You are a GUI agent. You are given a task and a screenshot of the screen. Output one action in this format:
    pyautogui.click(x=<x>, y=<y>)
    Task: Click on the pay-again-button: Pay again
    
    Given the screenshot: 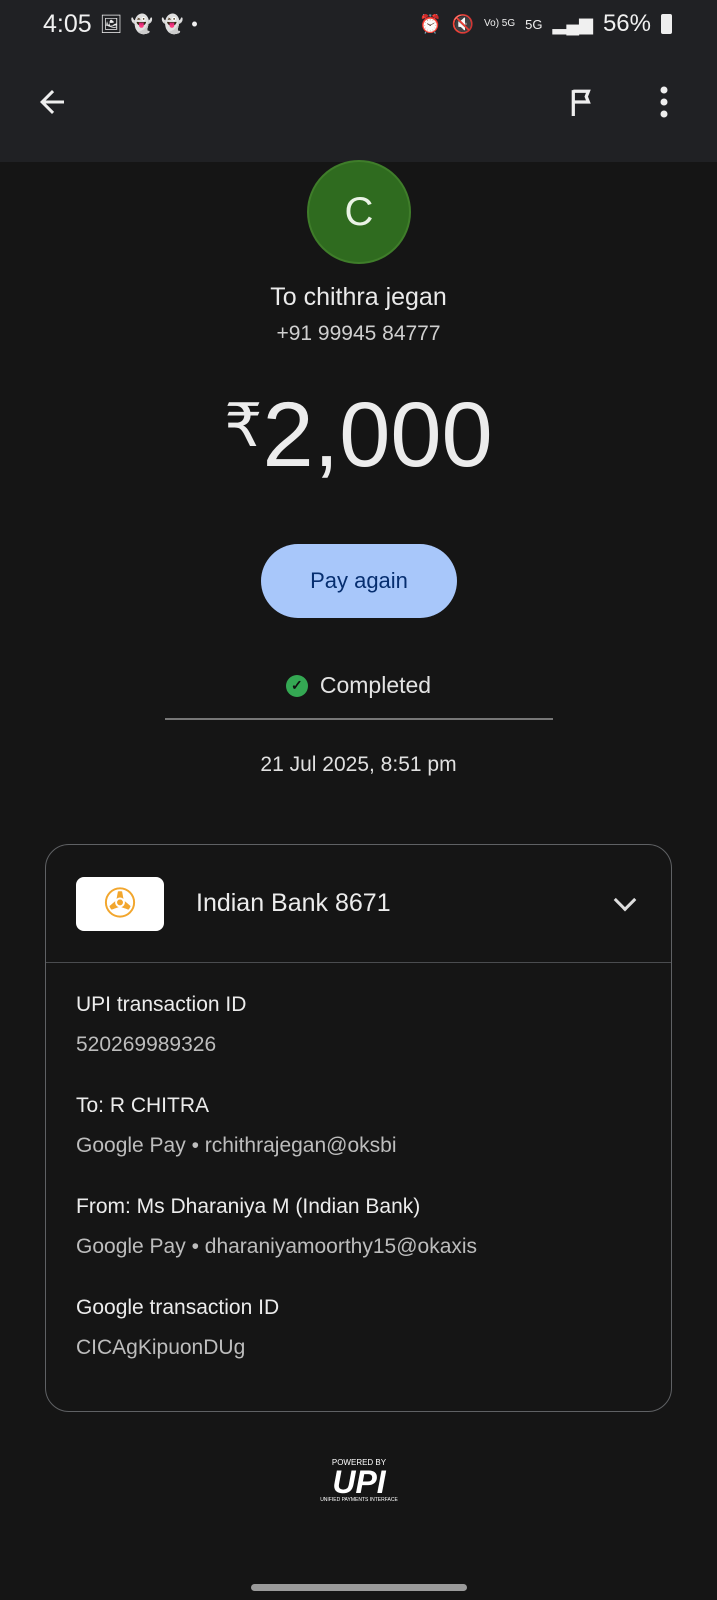 What is the action you would take?
    pyautogui.click(x=359, y=581)
    